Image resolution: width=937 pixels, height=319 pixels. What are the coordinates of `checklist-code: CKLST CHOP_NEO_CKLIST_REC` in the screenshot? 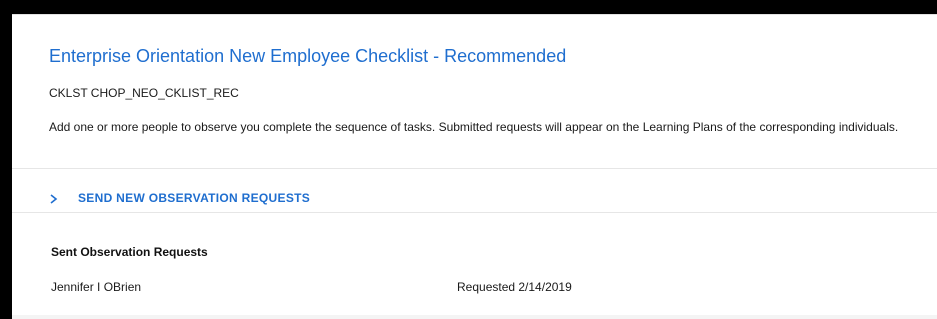 It's located at (144, 93).